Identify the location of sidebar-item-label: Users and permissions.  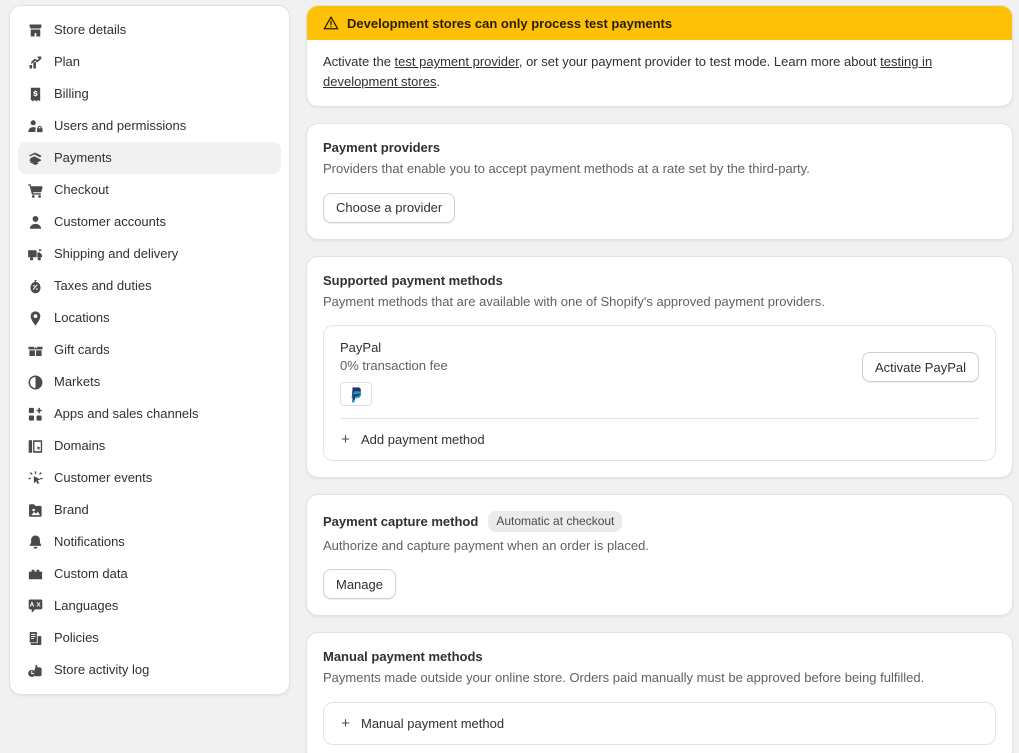
(120, 125).